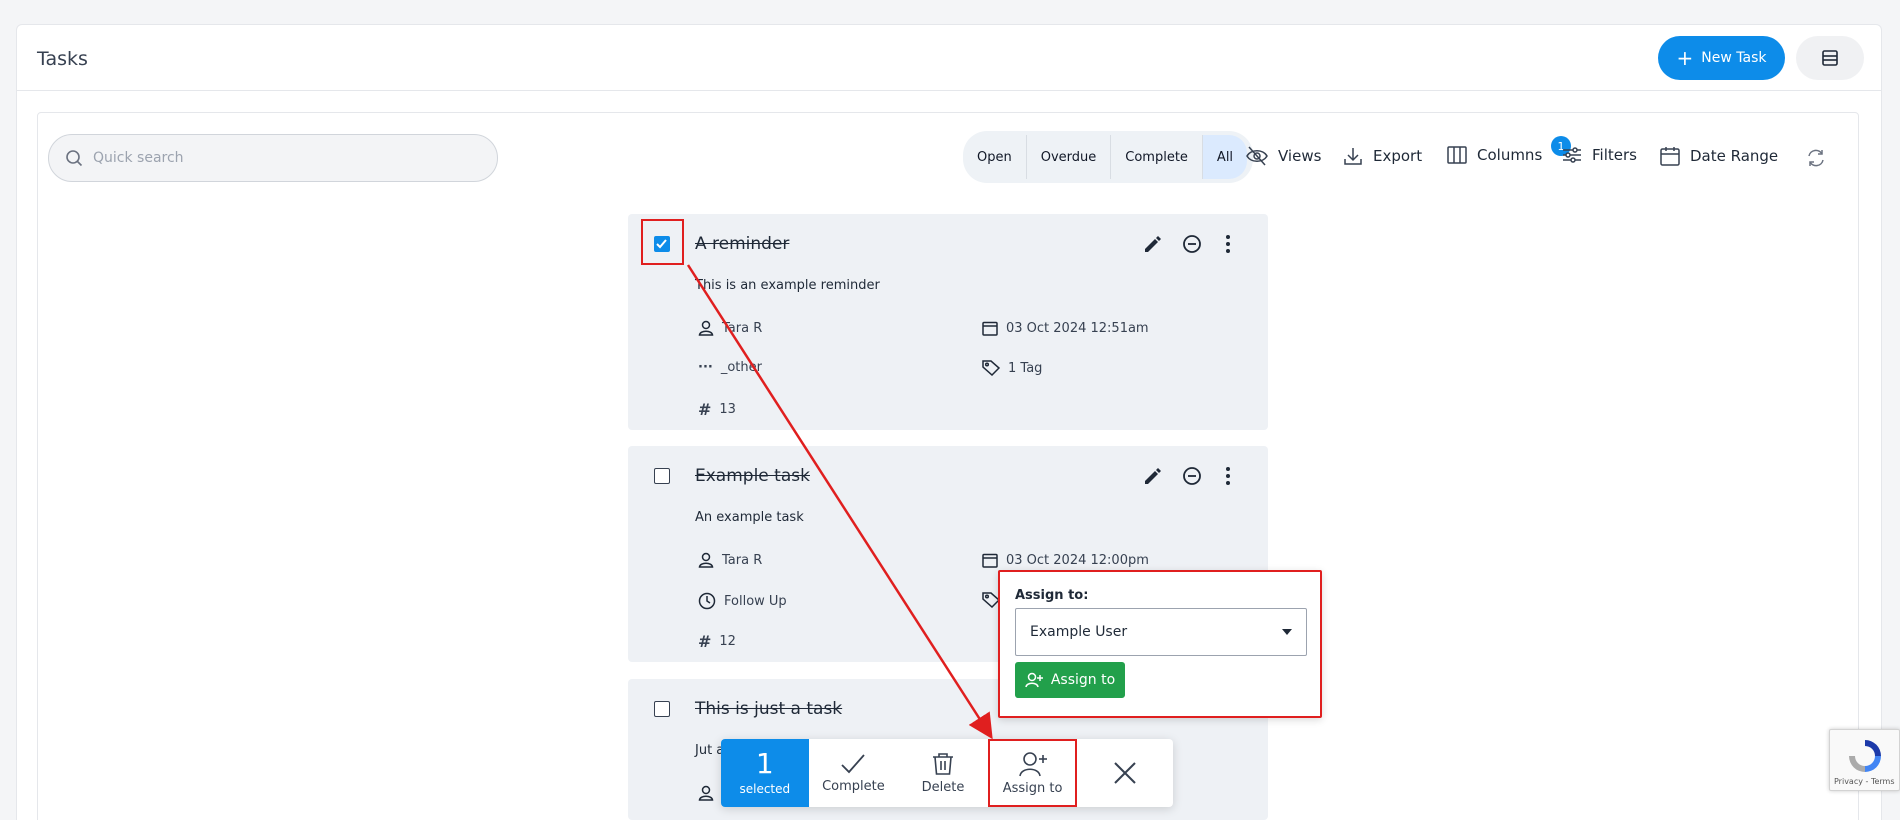 This screenshot has height=820, width=1900. I want to click on export-button: Export, so click(1382, 156).